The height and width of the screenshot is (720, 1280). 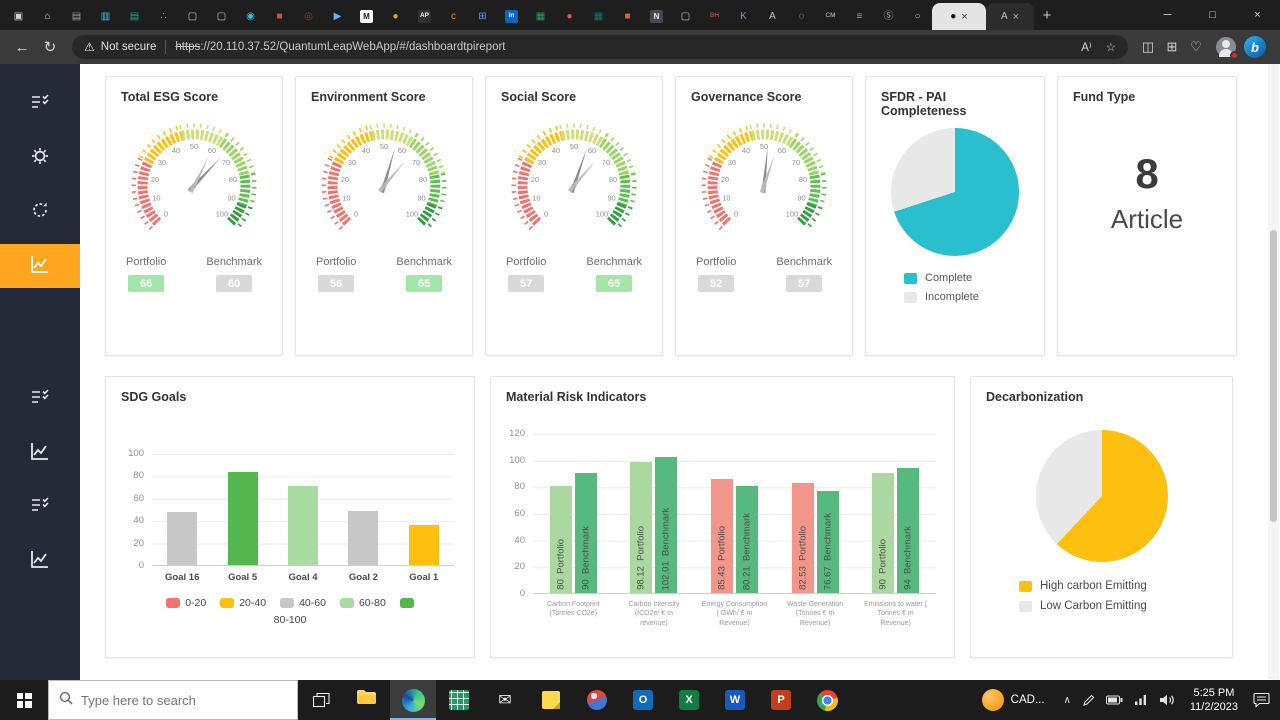 What do you see at coordinates (1148, 47) in the screenshot?
I see `split-screen-icon: ◫` at bounding box center [1148, 47].